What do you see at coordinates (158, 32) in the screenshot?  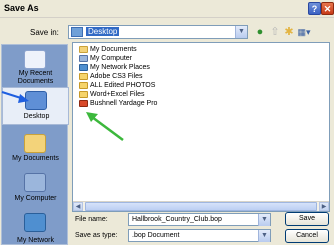 I see `save-in-dropdown: Desktop ▼` at bounding box center [158, 32].